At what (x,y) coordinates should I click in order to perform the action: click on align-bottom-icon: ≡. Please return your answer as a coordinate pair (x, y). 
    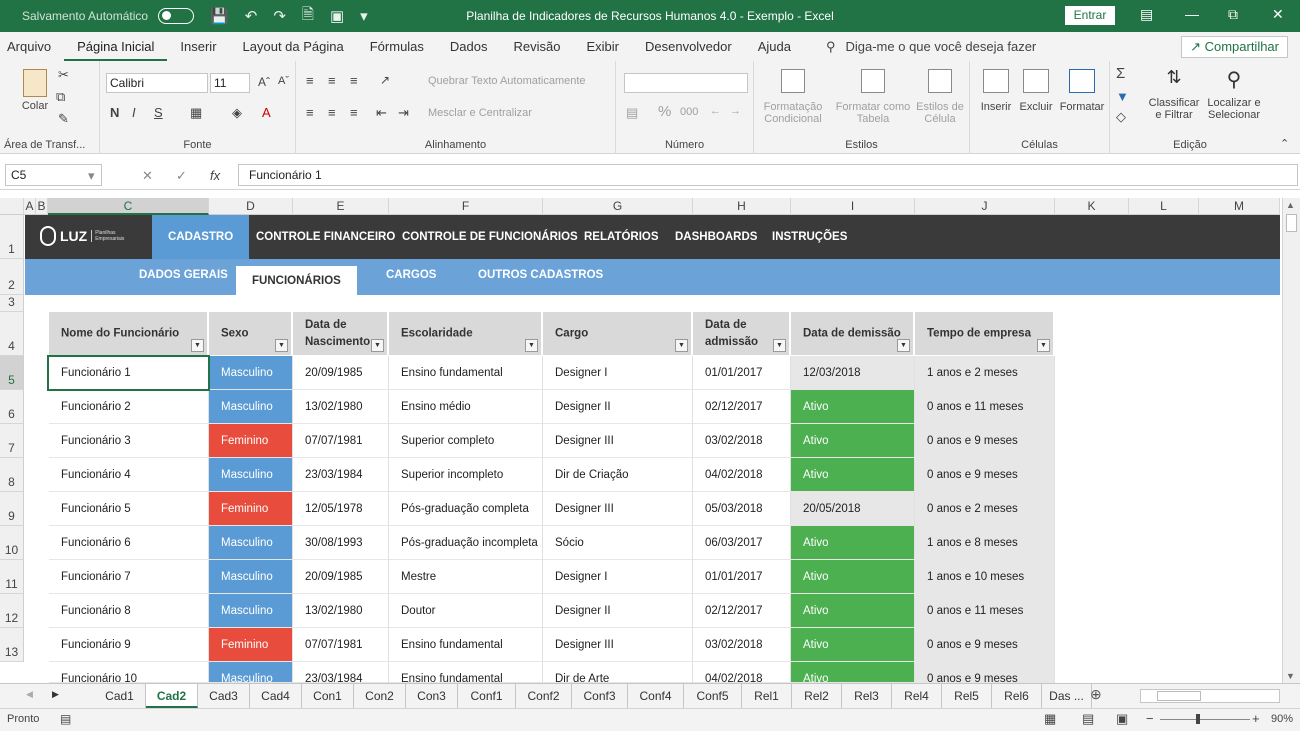
    Looking at the image, I should click on (354, 80).